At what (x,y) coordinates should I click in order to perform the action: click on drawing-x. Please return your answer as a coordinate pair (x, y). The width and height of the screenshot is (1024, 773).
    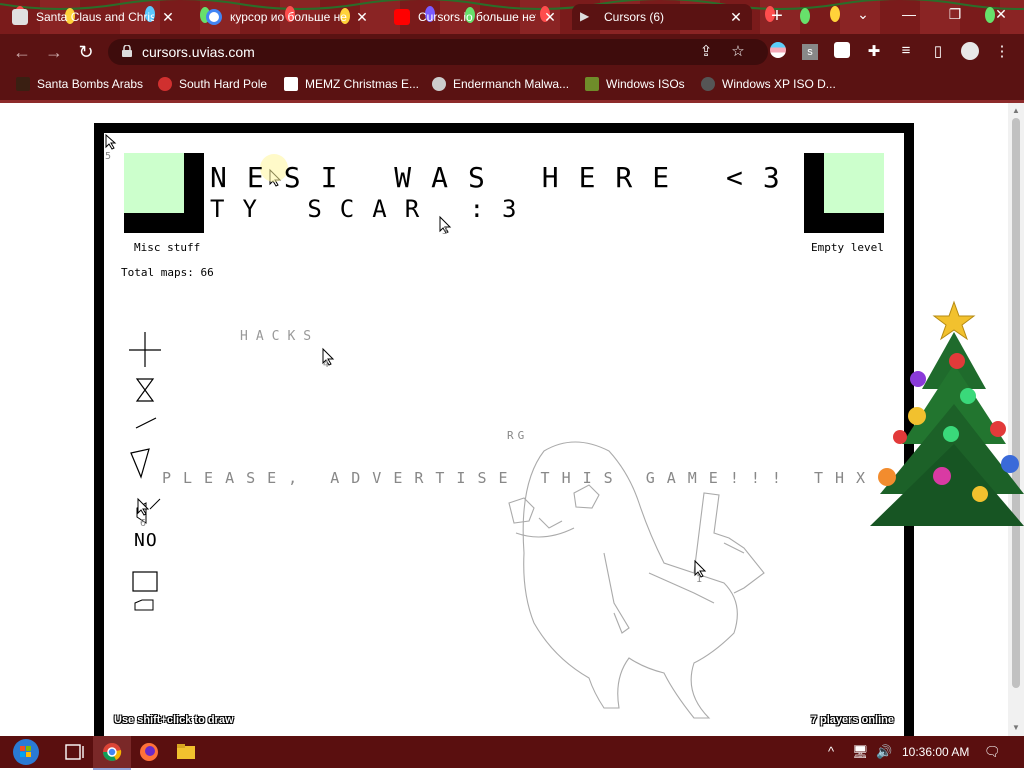
    Looking at the image, I should click on (145, 390).